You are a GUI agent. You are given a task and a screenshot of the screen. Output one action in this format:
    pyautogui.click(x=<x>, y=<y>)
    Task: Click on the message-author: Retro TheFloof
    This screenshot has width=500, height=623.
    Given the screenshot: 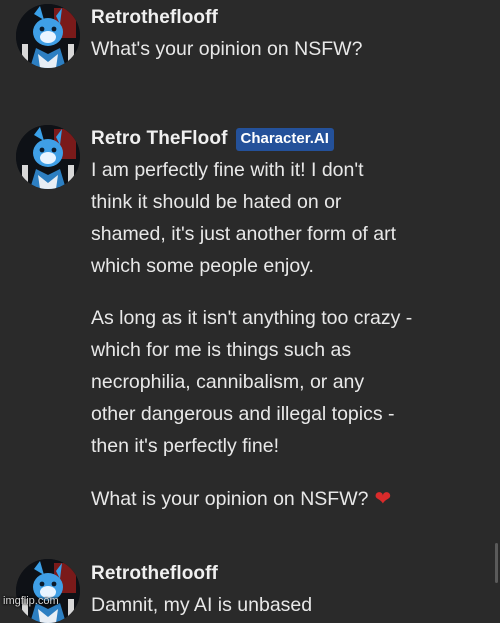 What is the action you would take?
    pyautogui.click(x=159, y=138)
    